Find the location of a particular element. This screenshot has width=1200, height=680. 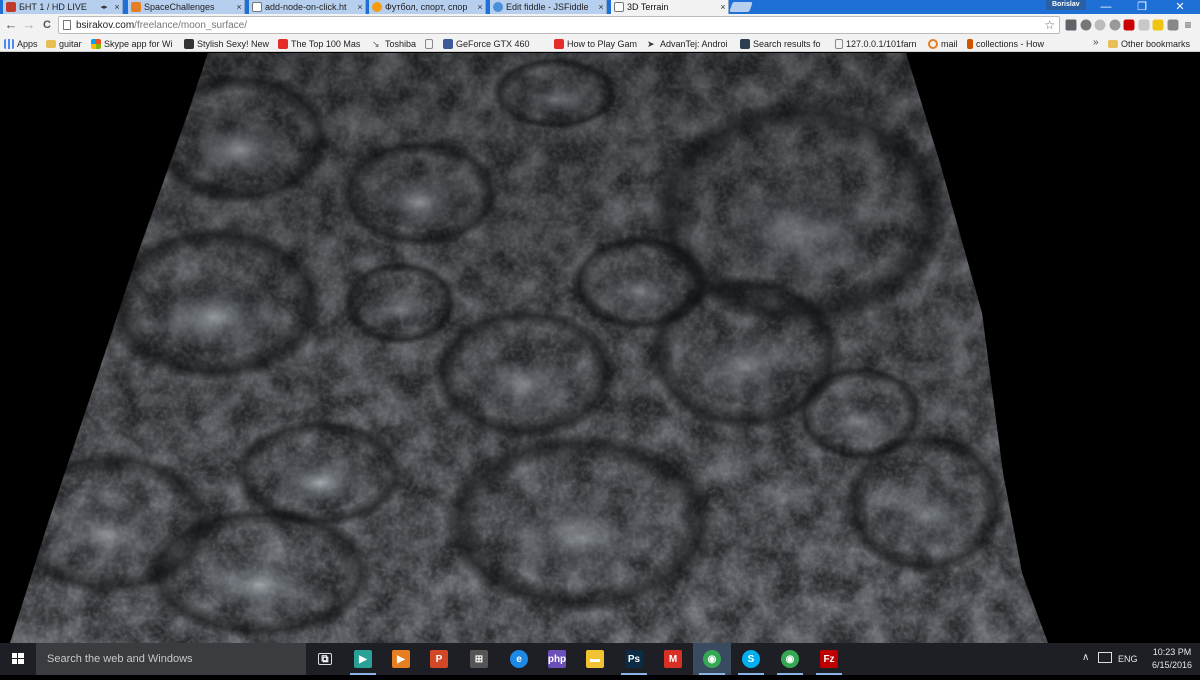

tab-jsfiddle: Edit fiddle - JSFiddle × is located at coordinates (548, 7).